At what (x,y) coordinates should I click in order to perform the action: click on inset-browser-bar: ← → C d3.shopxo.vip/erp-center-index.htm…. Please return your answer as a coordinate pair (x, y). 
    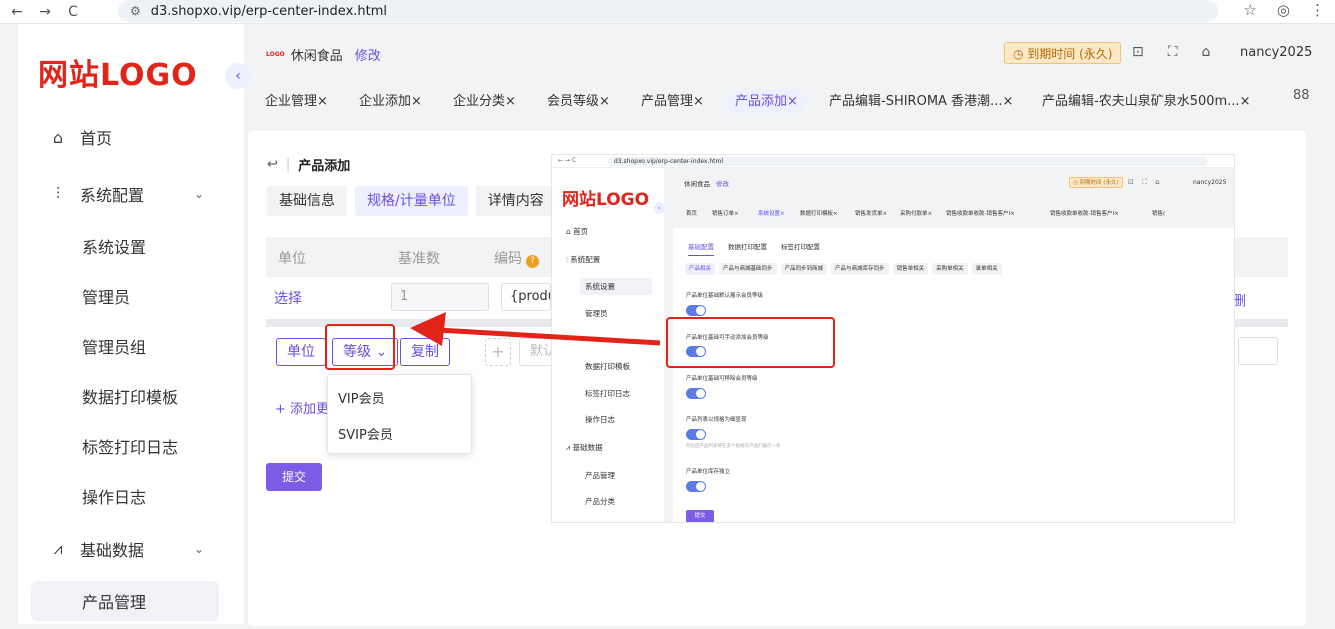
    Looking at the image, I should click on (893, 161).